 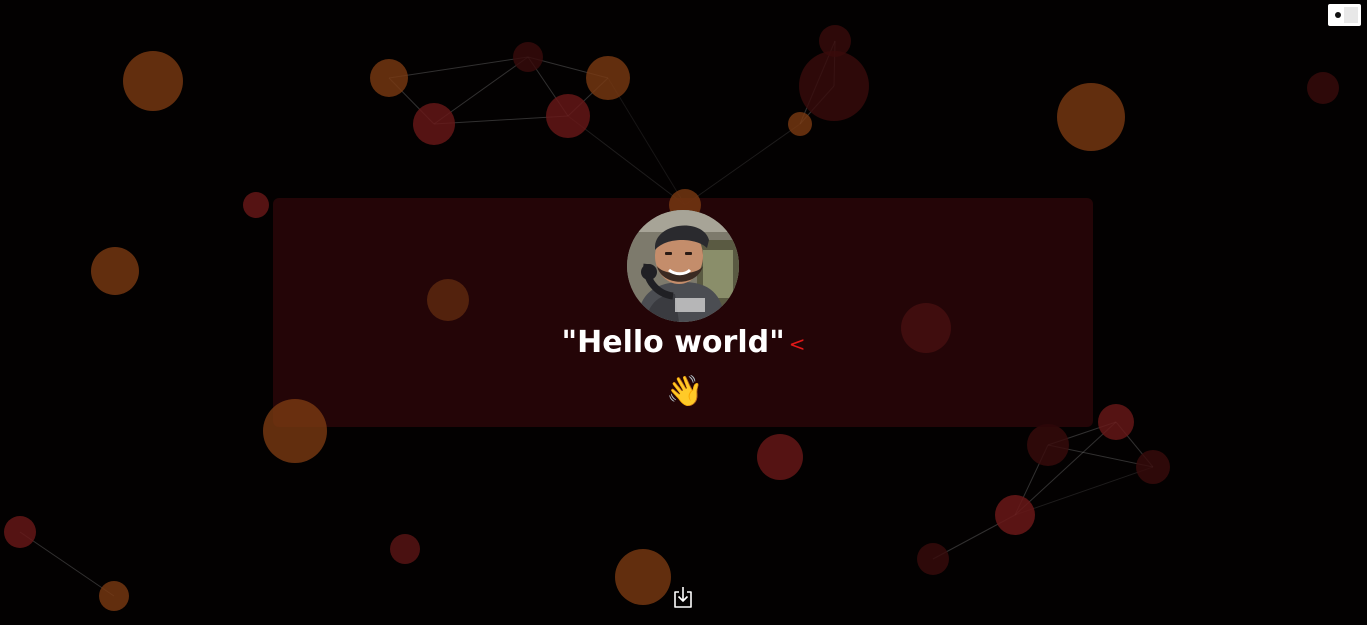 What do you see at coordinates (673, 342) in the screenshot?
I see `headline-text: "Hello world"` at bounding box center [673, 342].